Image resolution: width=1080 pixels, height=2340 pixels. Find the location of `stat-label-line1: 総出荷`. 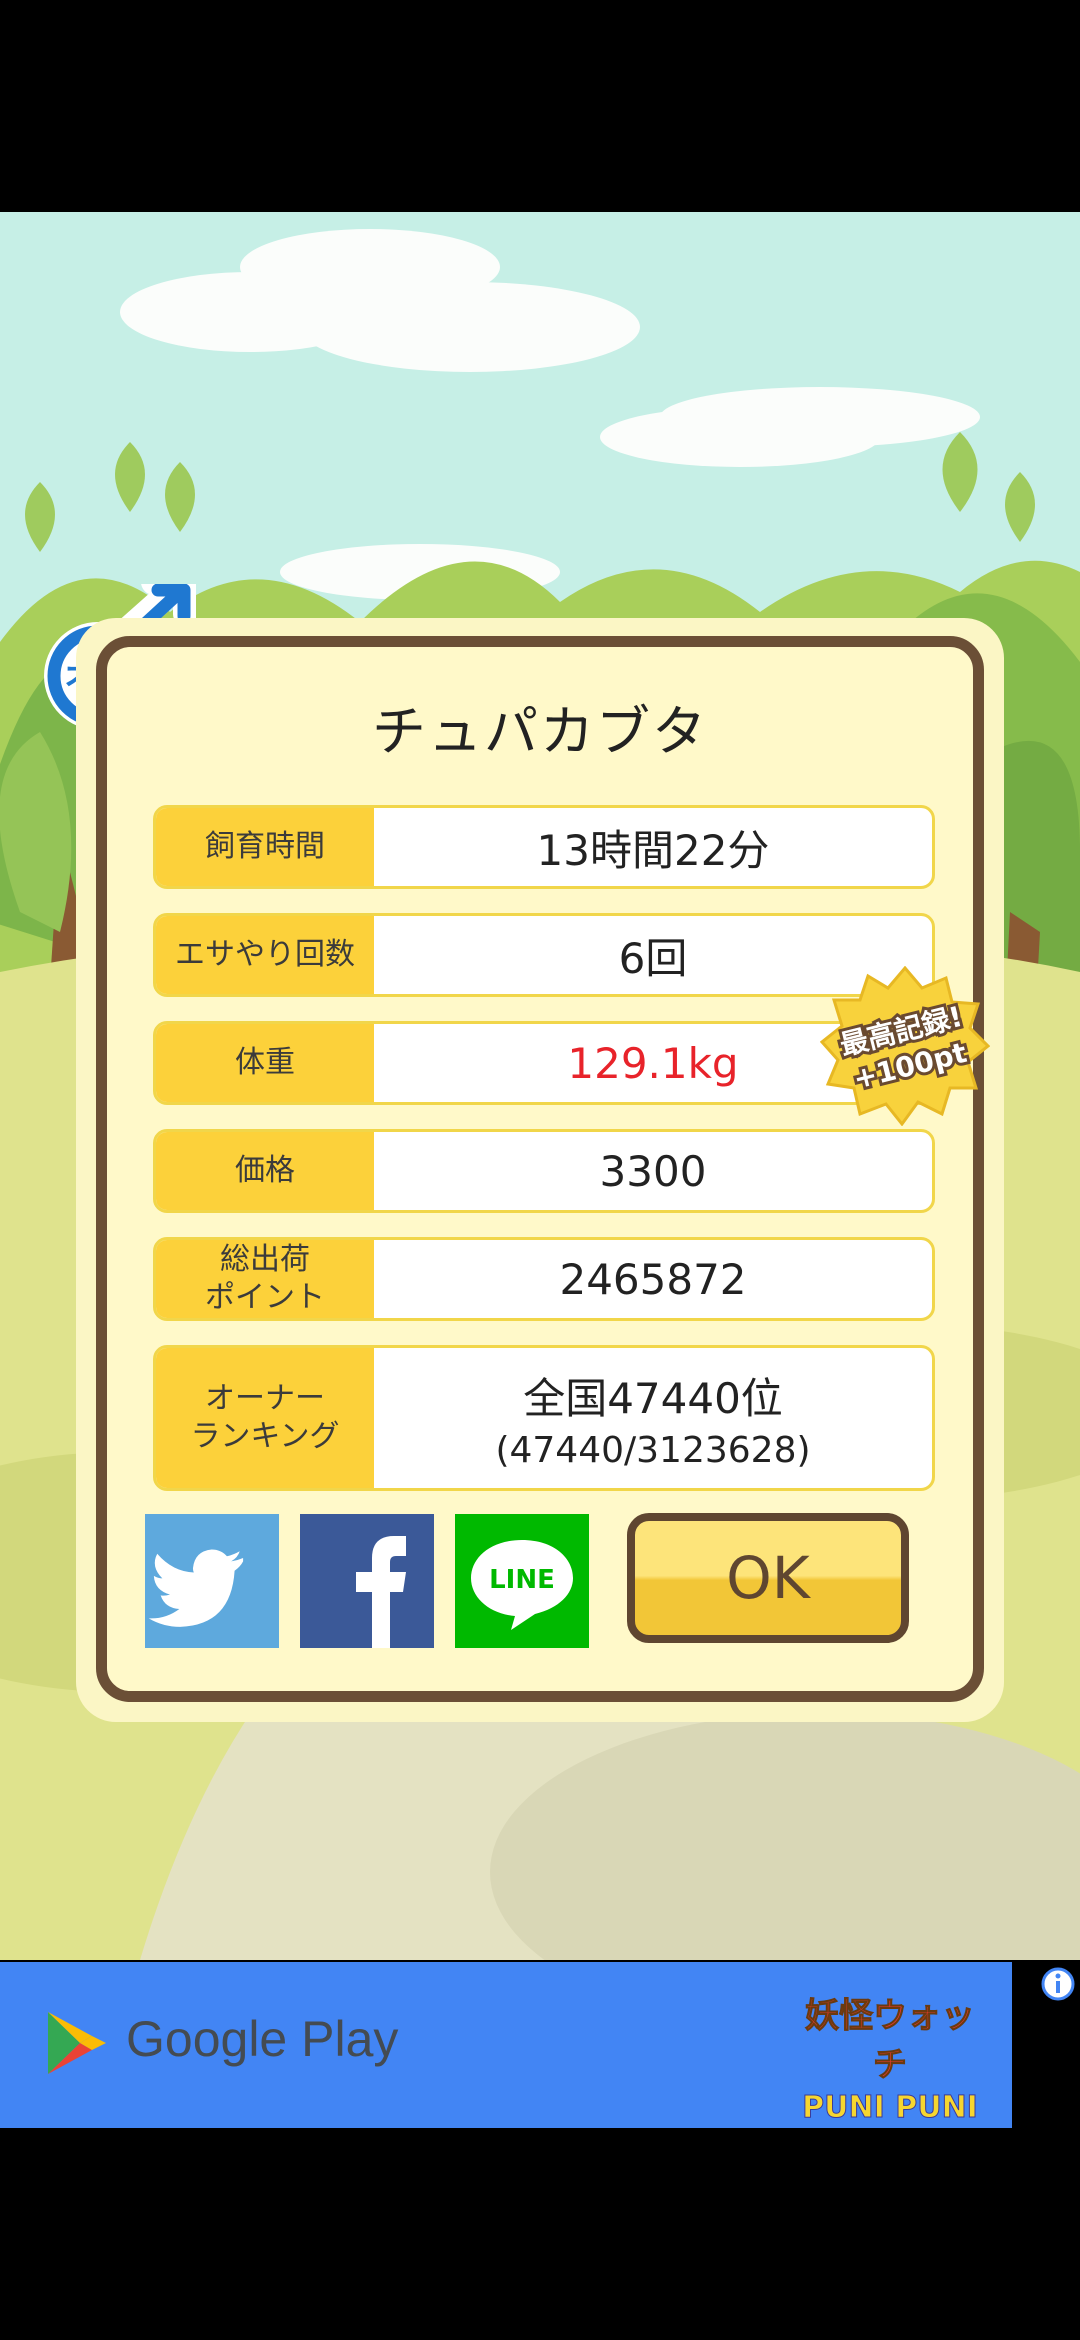

stat-label-line1: 総出荷 is located at coordinates (265, 1259).